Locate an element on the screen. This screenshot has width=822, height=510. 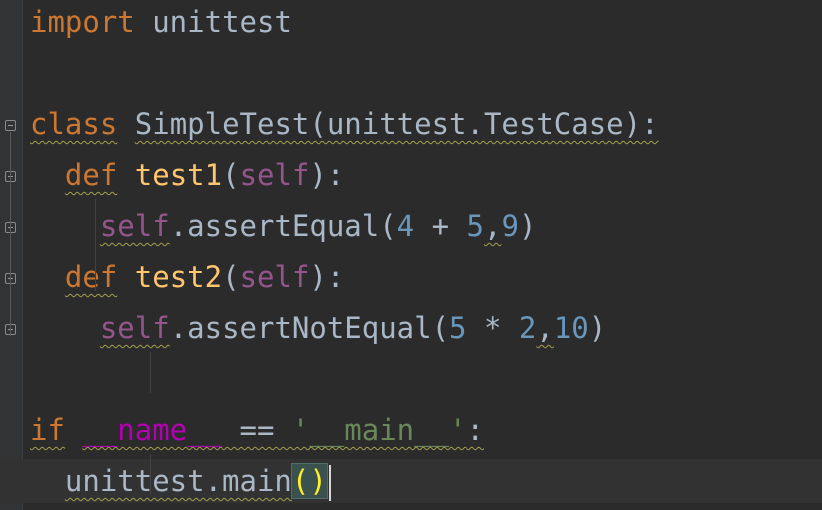
code-token: == is located at coordinates (257, 430).